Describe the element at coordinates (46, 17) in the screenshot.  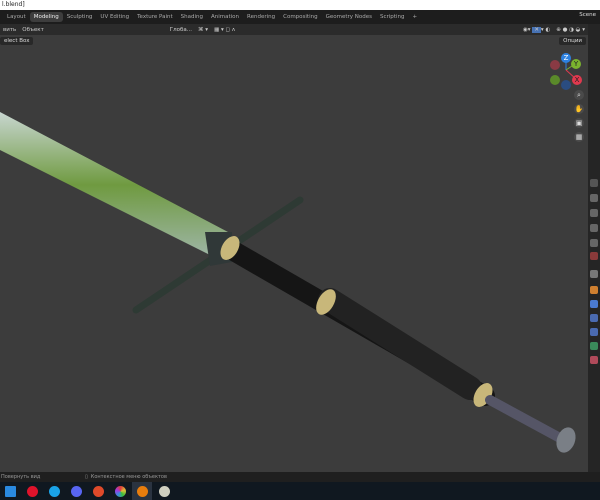
I see `tab-modeling: Modeling` at that location.